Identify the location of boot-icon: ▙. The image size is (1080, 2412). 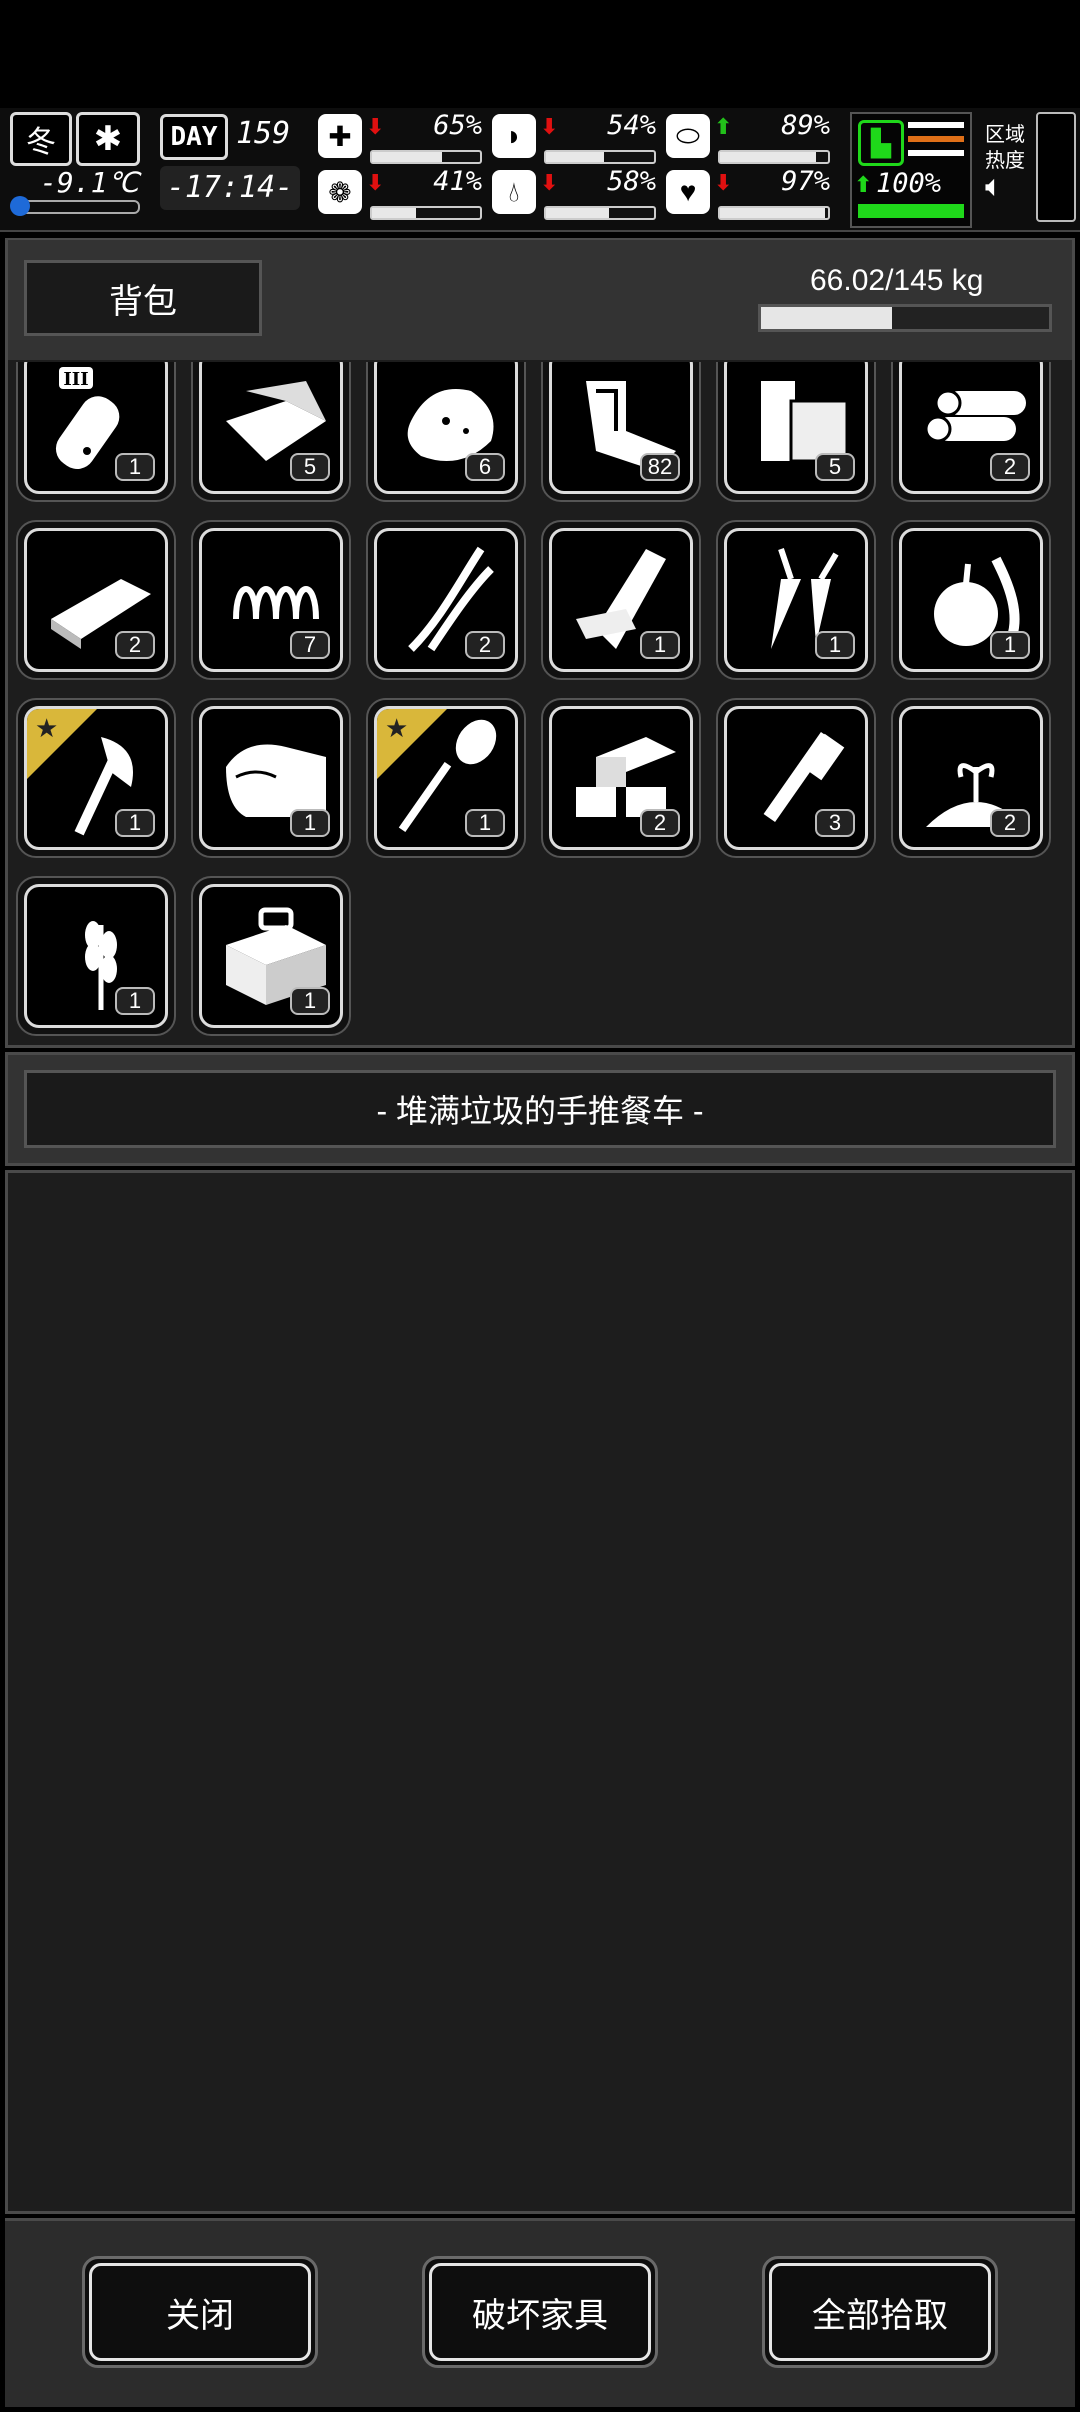
(881, 143).